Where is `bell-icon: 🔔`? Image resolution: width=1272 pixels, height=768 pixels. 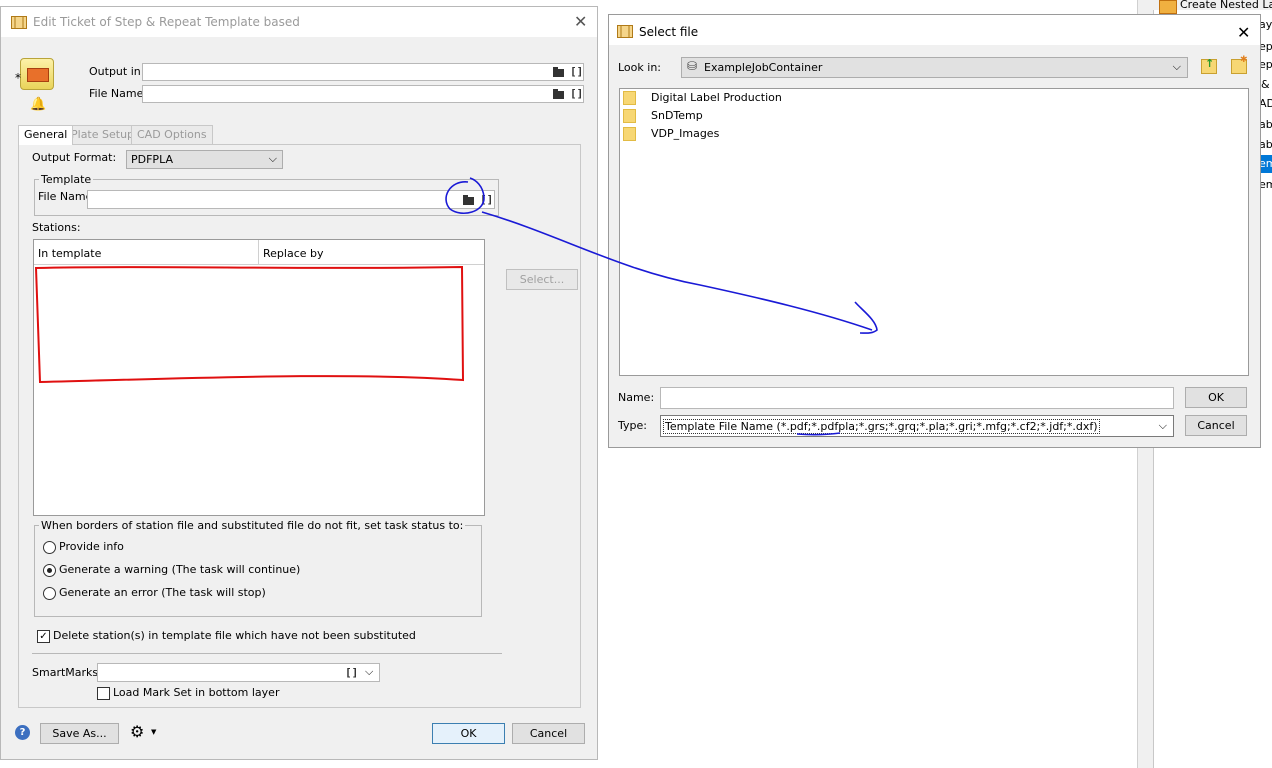
bell-icon: 🔔 is located at coordinates (38, 104).